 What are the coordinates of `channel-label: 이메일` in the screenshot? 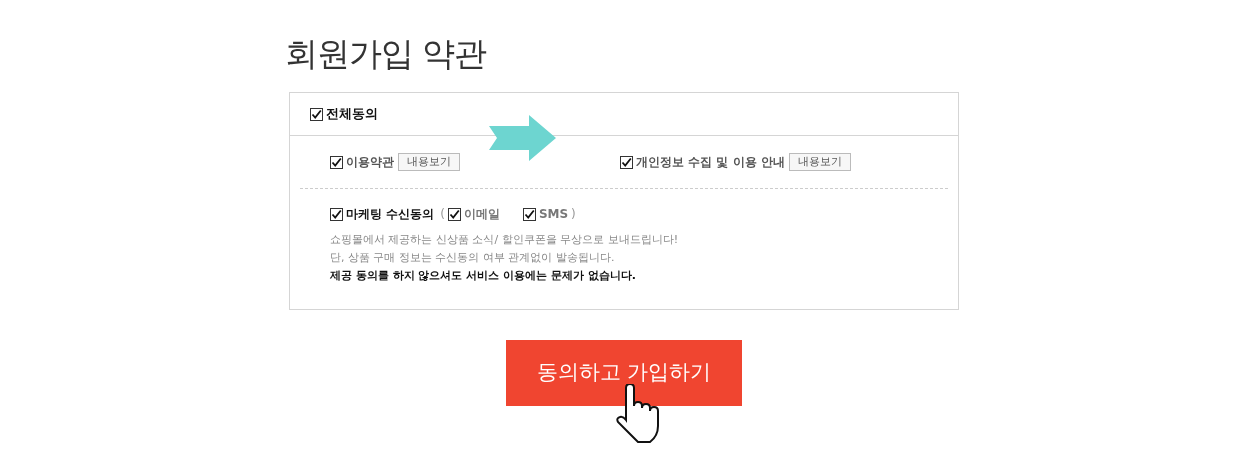 It's located at (481, 214).